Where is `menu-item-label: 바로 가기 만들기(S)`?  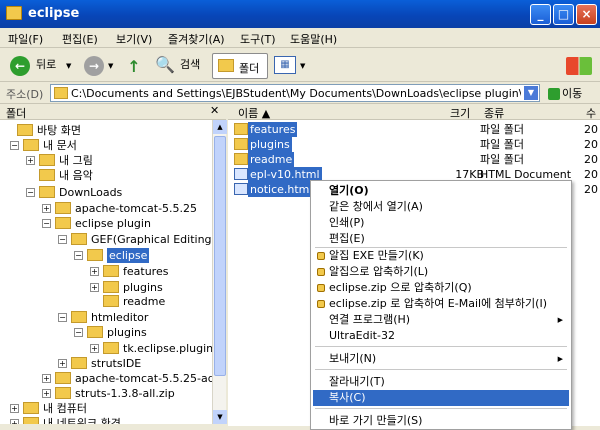
menu-item-label: 바로 가기 만들기(S) is located at coordinates (376, 420).